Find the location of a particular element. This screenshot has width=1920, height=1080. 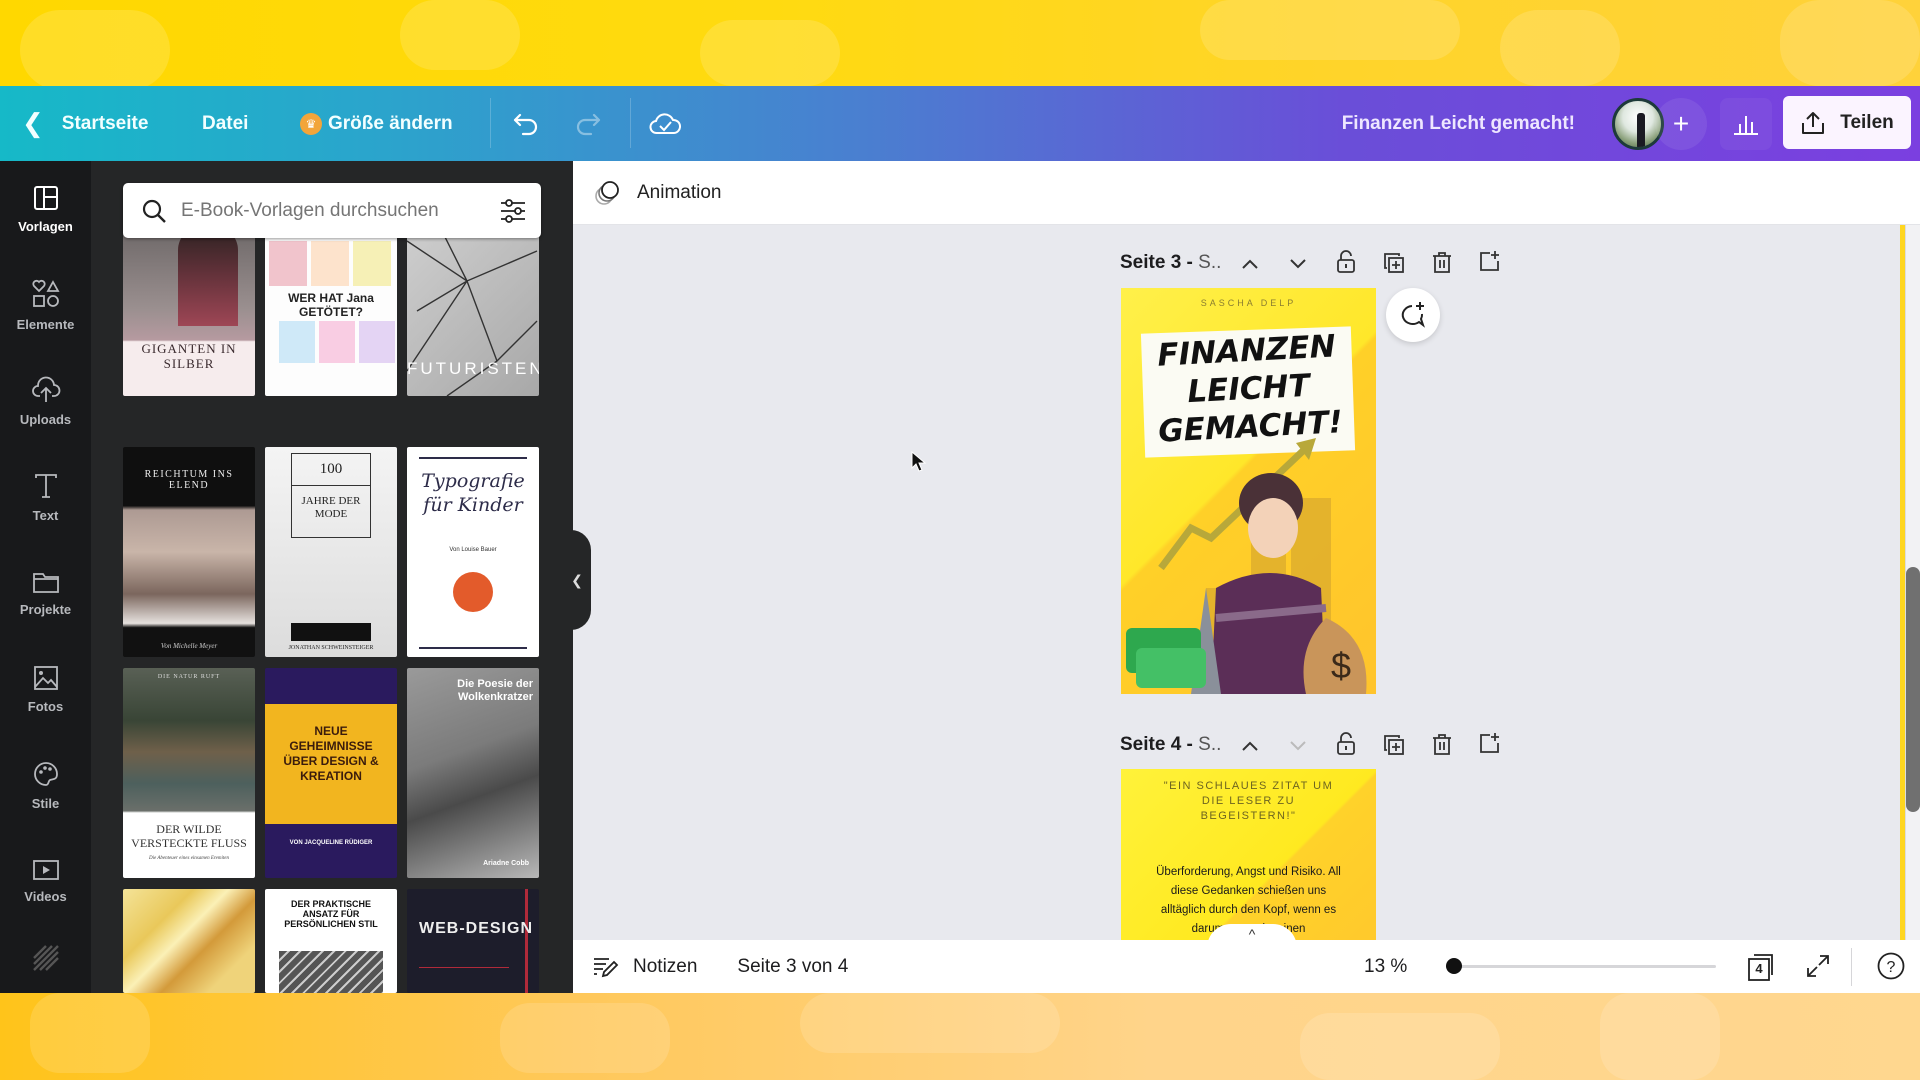

page-3-move-up-button is located at coordinates (1250, 264).